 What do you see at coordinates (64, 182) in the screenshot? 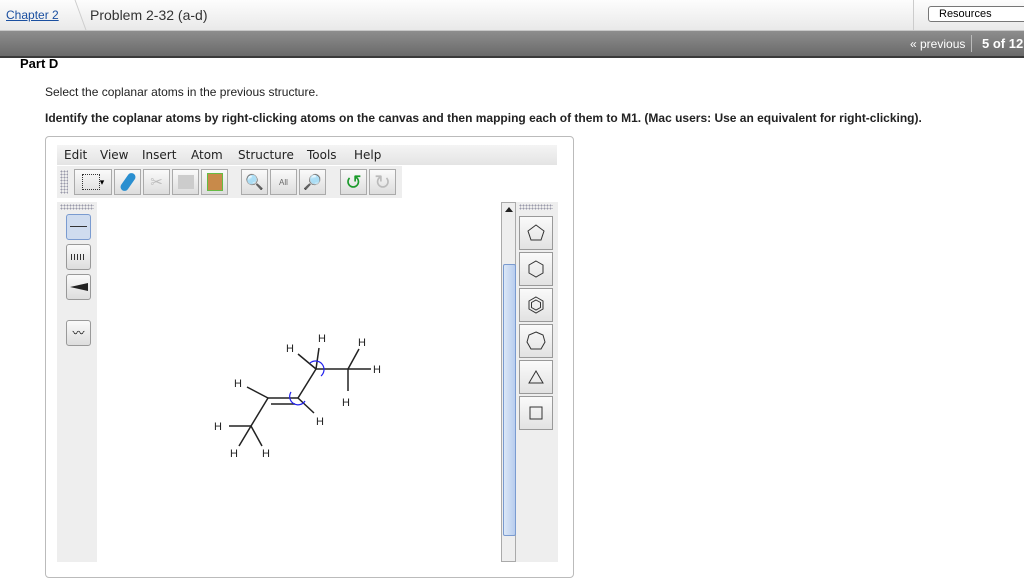
I see `toolbar-grip` at bounding box center [64, 182].